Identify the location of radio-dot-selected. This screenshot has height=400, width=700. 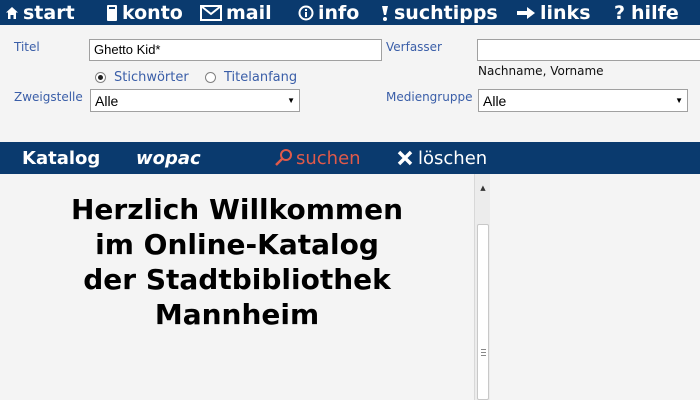
(100, 77).